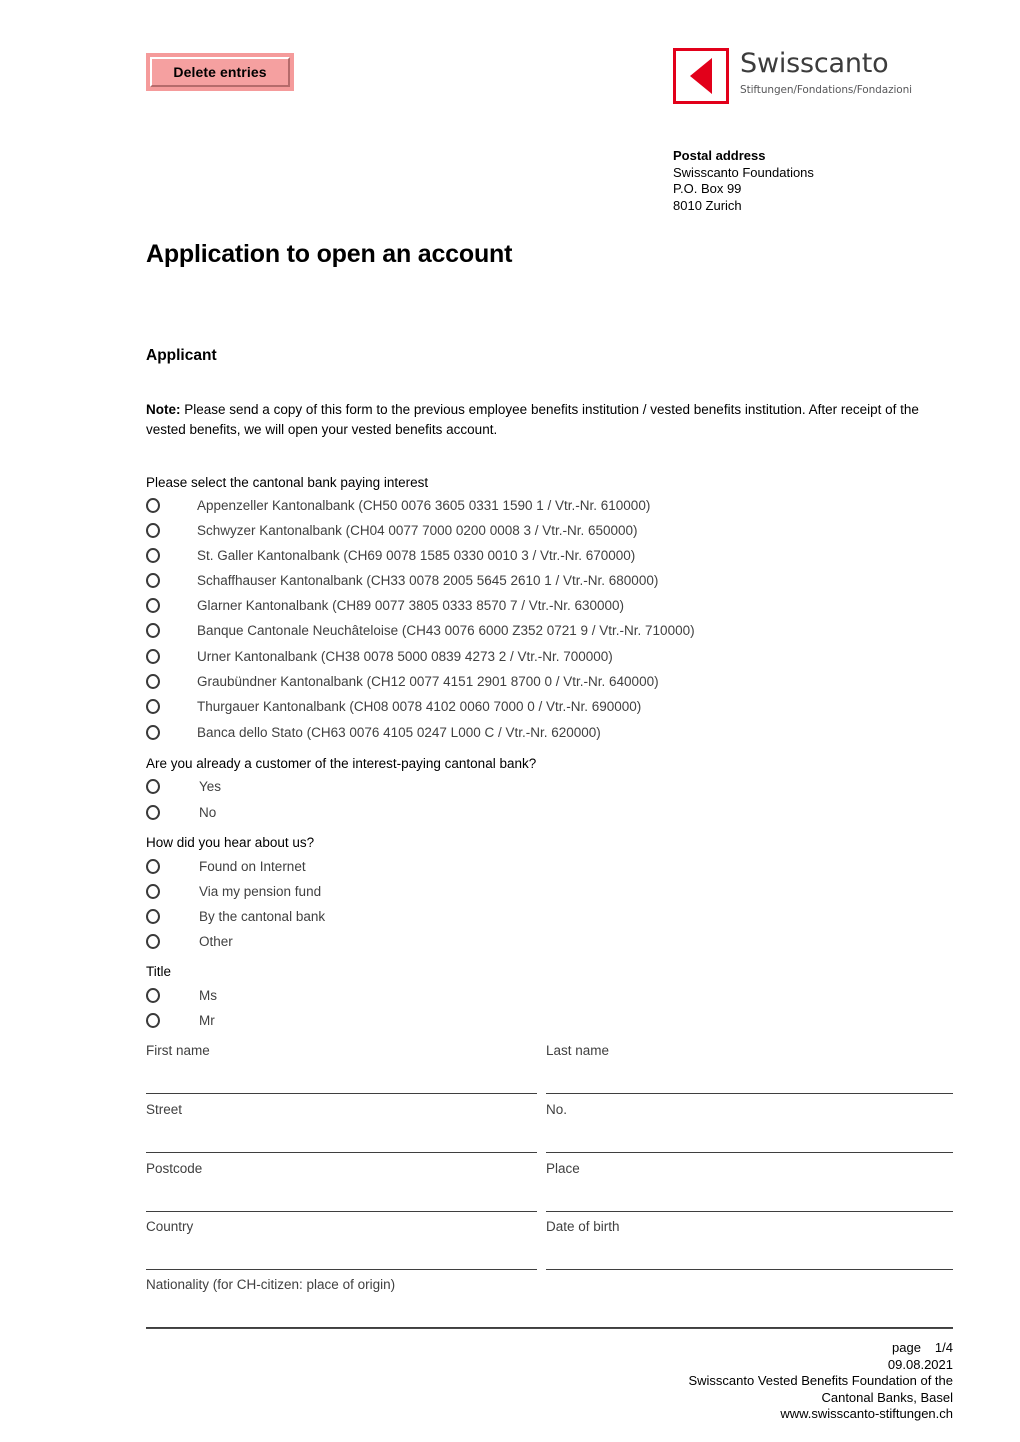 The height and width of the screenshot is (1442, 1020). Describe the element at coordinates (178, 1050) in the screenshot. I see `field-label-first-name: First name` at that location.